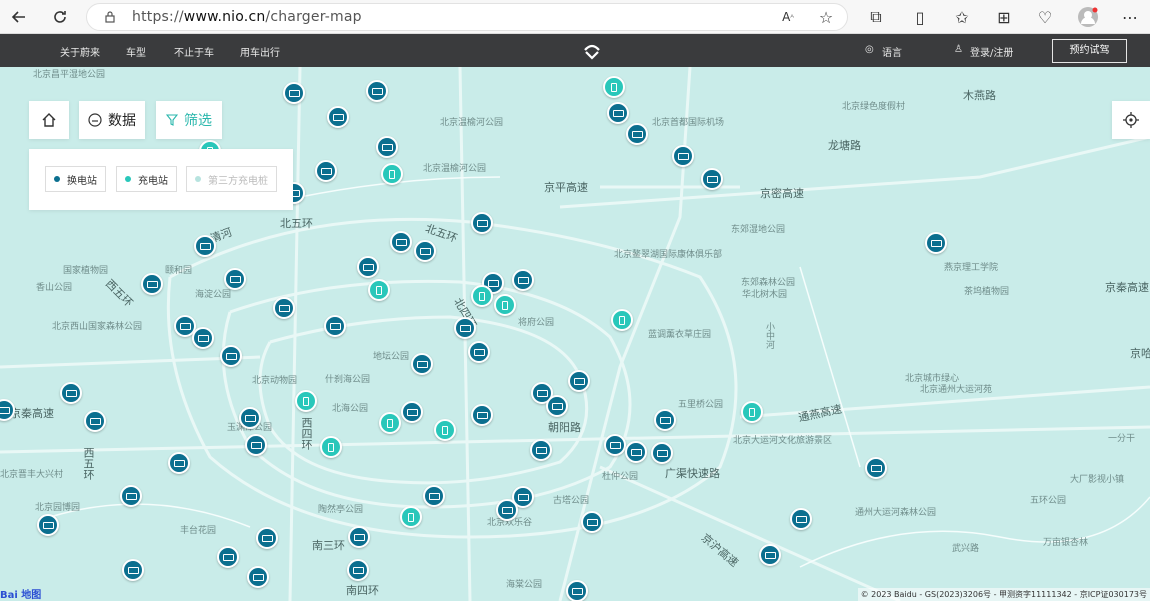 Image resolution: width=1150 pixels, height=601 pixels. I want to click on book-test-drive-button: 预约试驾, so click(1089, 51).